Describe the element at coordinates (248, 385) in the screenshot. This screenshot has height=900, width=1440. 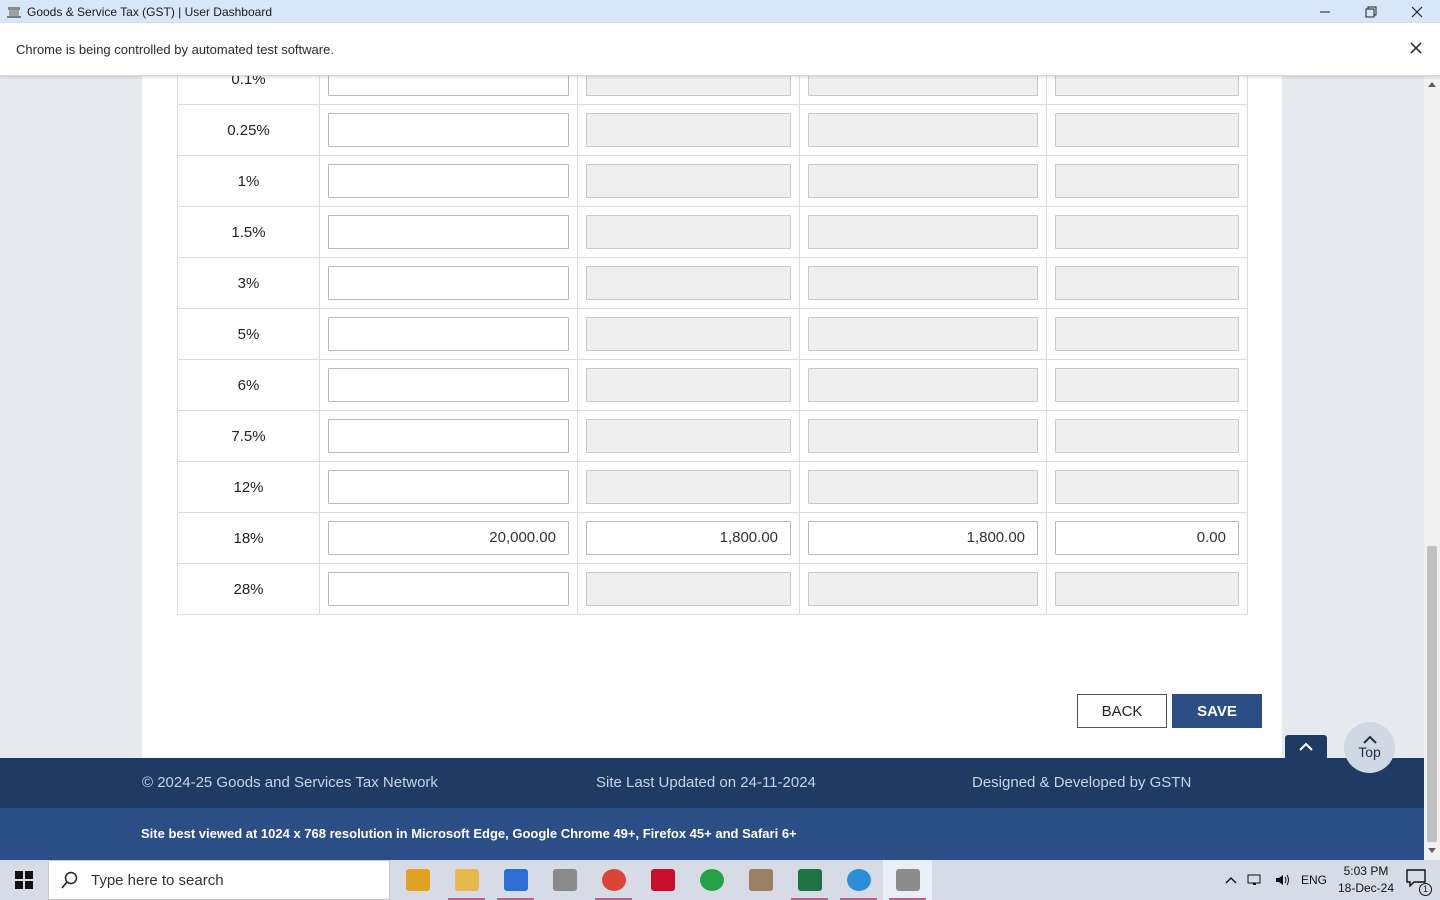
I see `rate-cell: 6%` at that location.